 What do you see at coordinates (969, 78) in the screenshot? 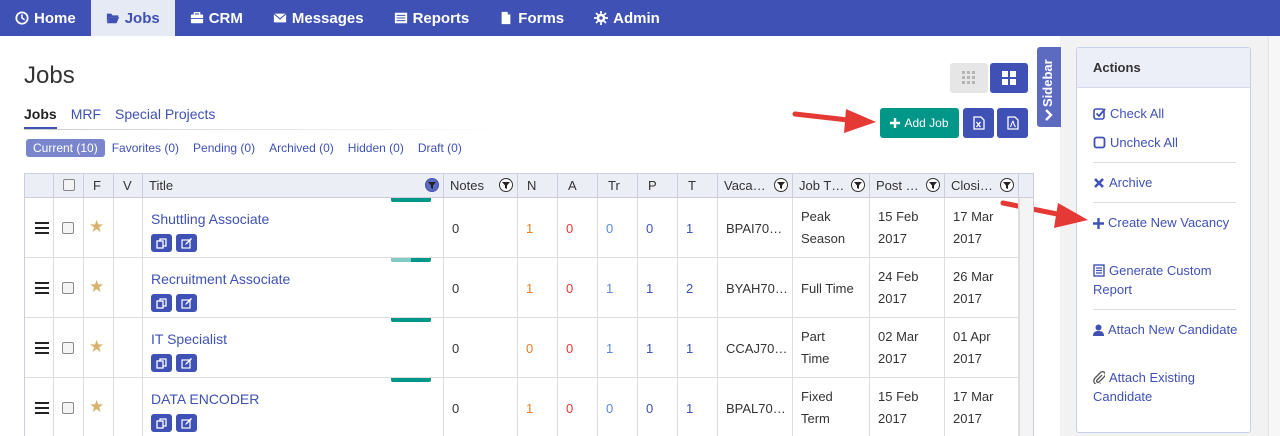
I see `grid-view-button` at bounding box center [969, 78].